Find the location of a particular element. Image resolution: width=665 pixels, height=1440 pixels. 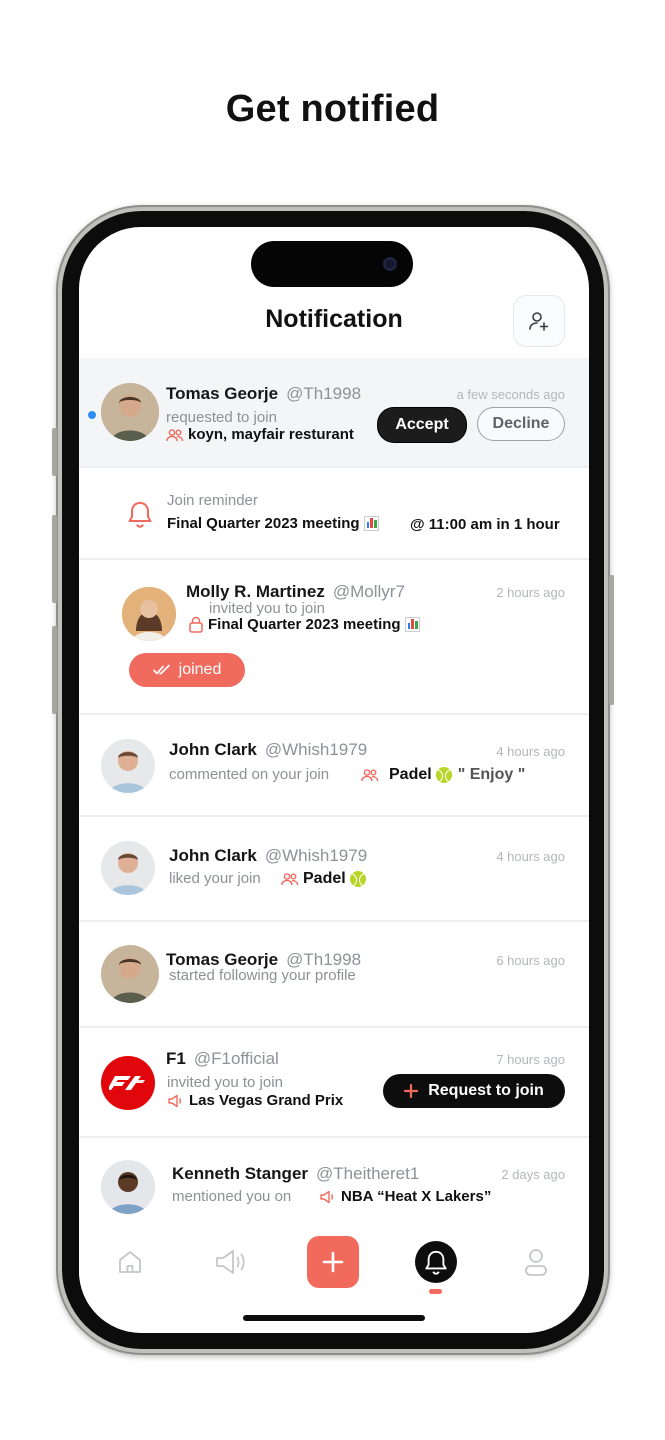

front-camera is located at coordinates (390, 264).